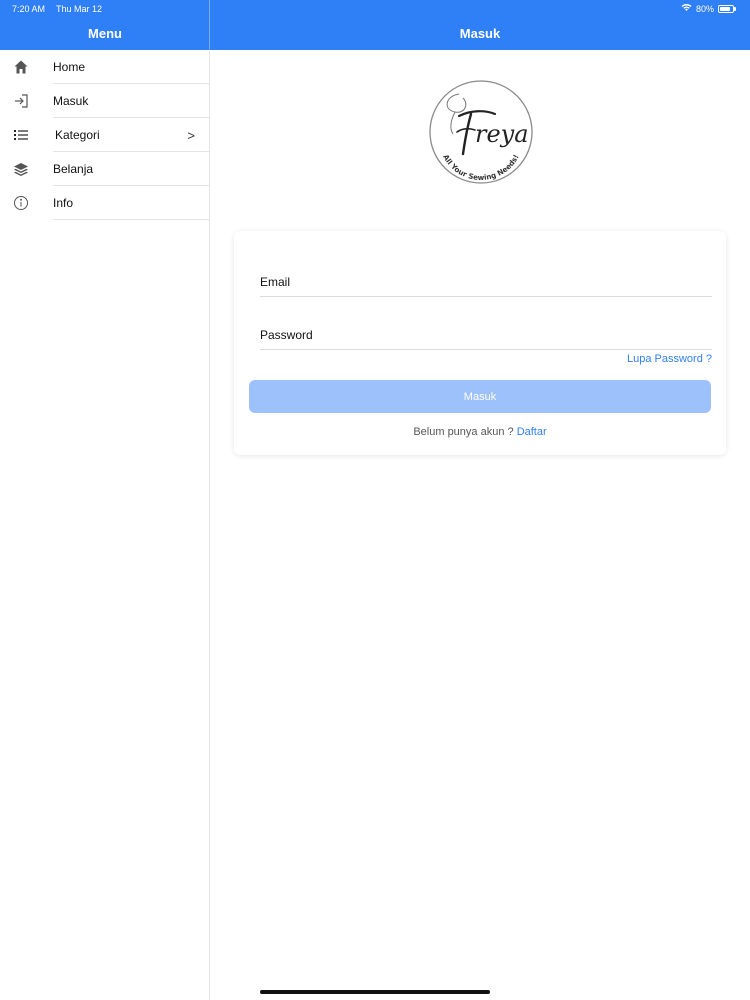  I want to click on layers-icon, so click(21, 169).